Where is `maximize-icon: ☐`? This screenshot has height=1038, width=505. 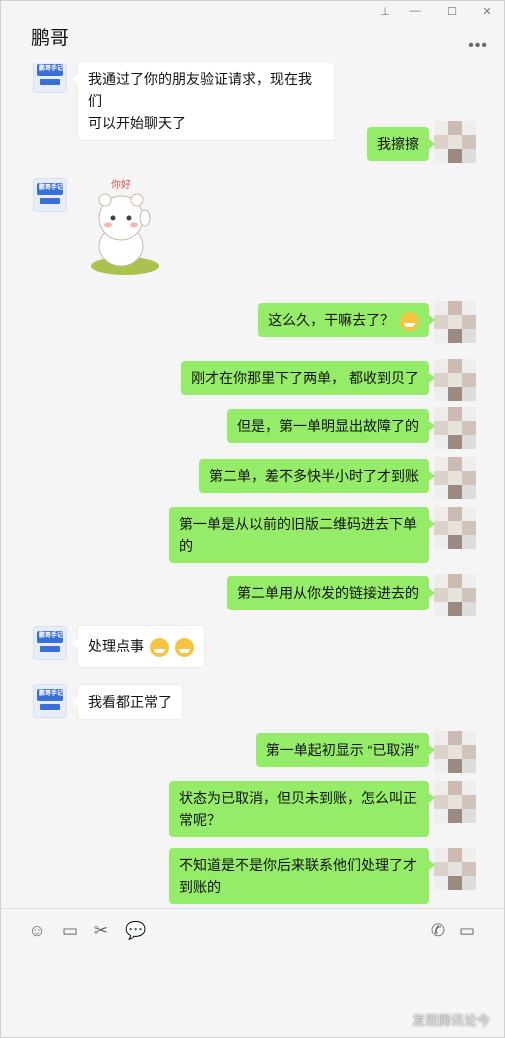
maximize-icon: ☐ is located at coordinates (452, 11).